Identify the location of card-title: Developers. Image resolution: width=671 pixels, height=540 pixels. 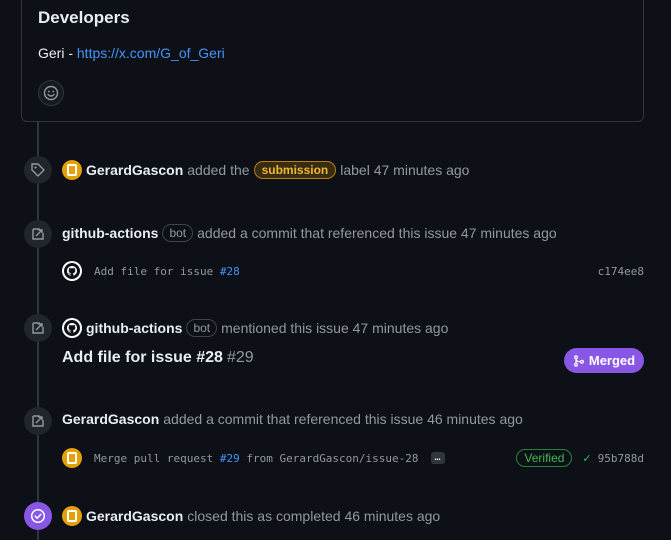
(84, 17).